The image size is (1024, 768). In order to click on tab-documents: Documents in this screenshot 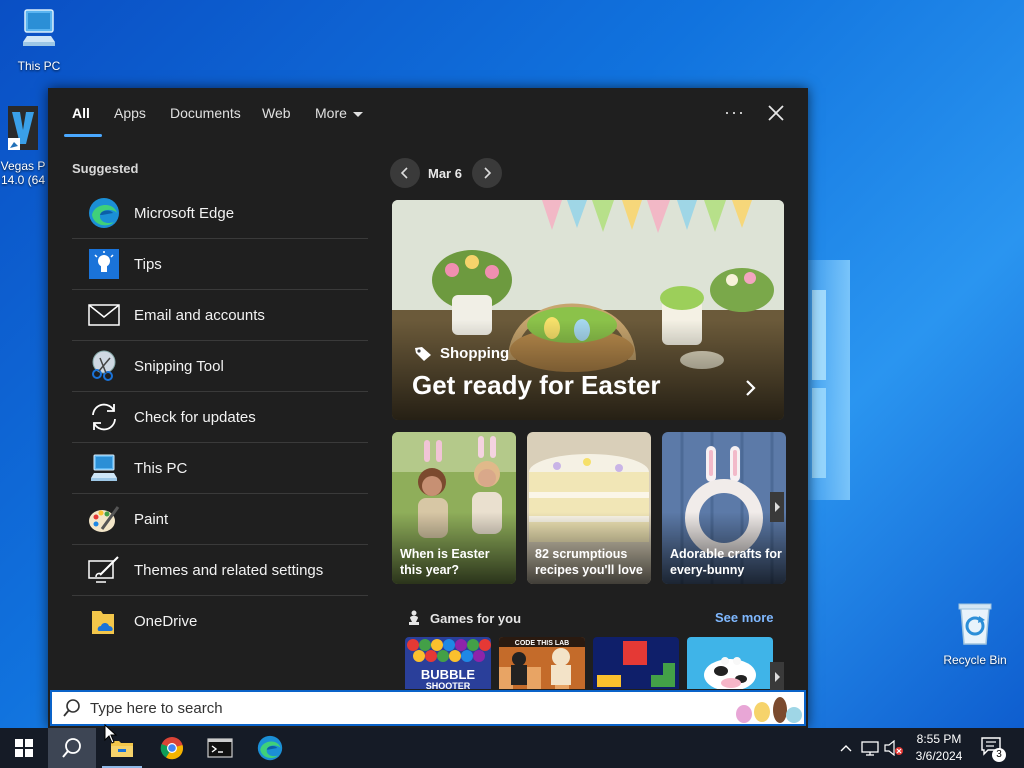, I will do `click(205, 113)`.